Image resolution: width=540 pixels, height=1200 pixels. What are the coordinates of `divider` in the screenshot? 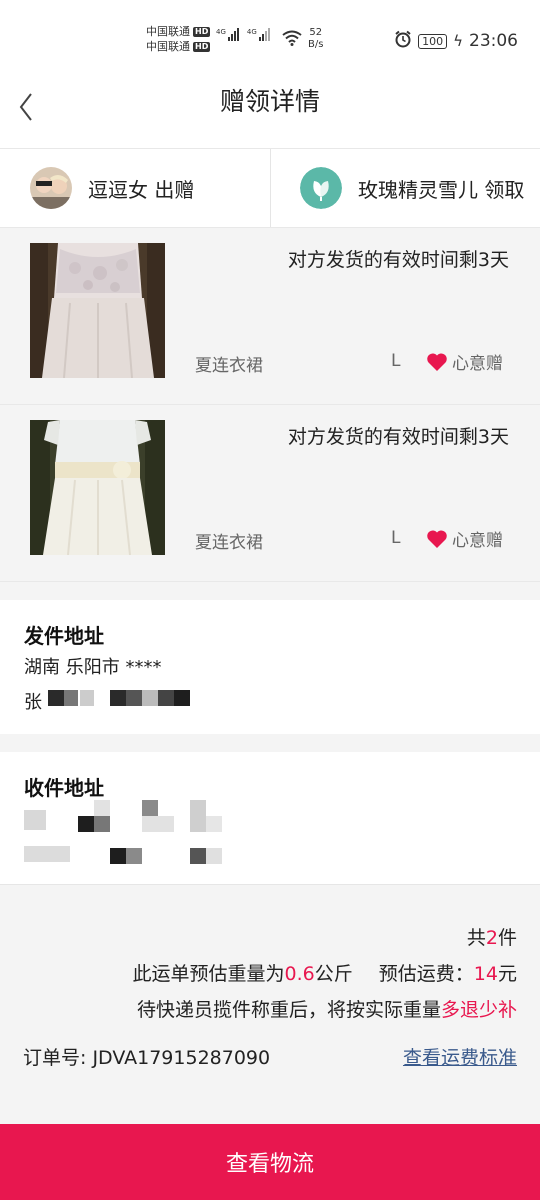 It's located at (270, 188).